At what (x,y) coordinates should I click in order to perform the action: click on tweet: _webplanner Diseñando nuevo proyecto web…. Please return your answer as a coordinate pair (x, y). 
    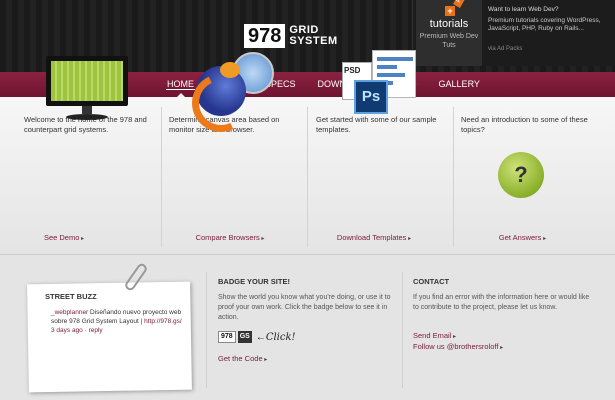
    Looking at the image, I should click on (116, 321).